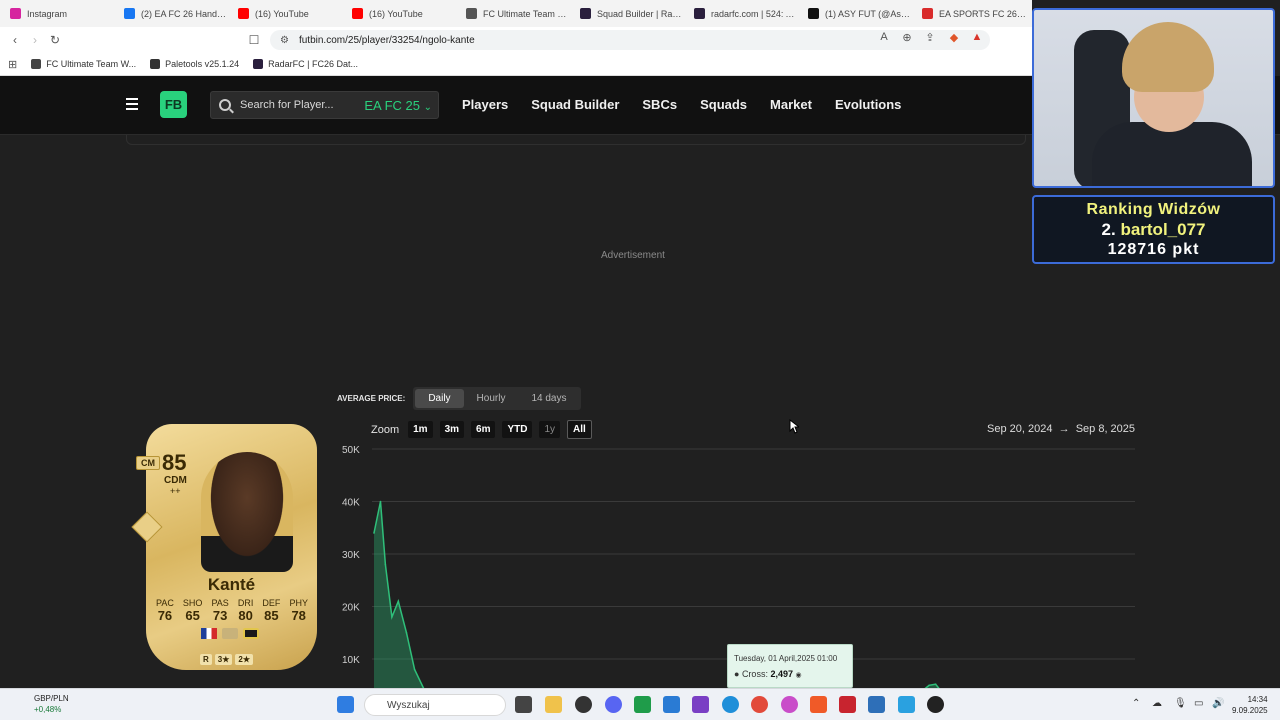  What do you see at coordinates (231, 584) in the screenshot?
I see `player-name: Kanté` at bounding box center [231, 584].